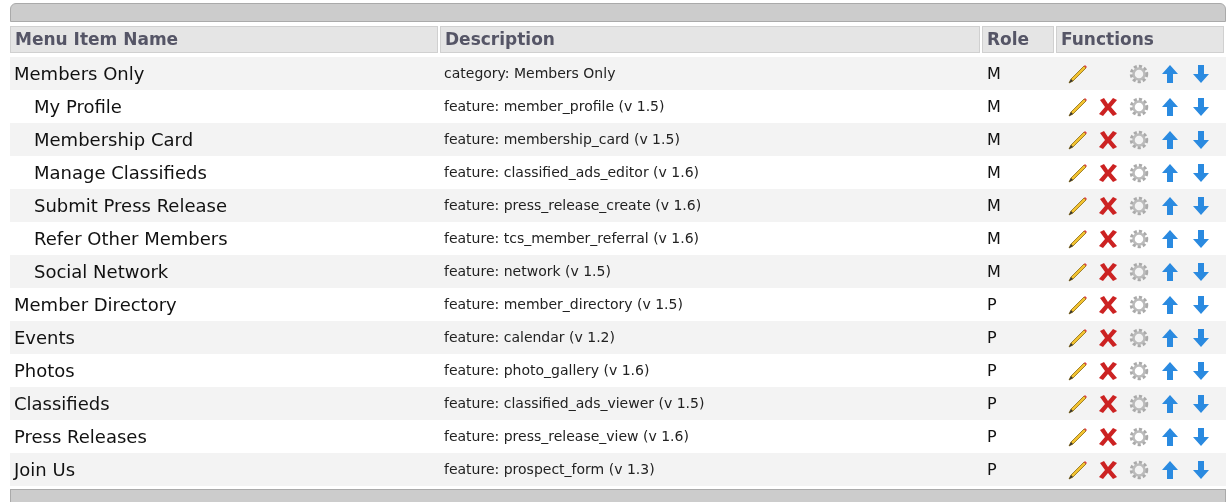  Describe the element at coordinates (529, 337) in the screenshot. I see `description-text: feature: calendar (v 1.2)` at that location.